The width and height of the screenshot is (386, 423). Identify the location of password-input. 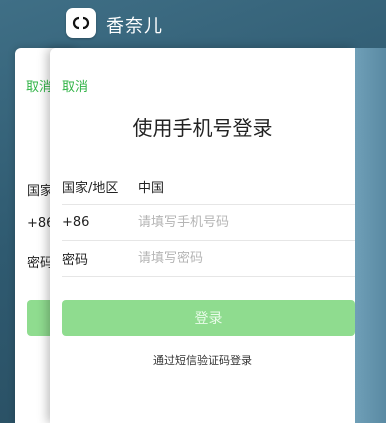
(238, 258).